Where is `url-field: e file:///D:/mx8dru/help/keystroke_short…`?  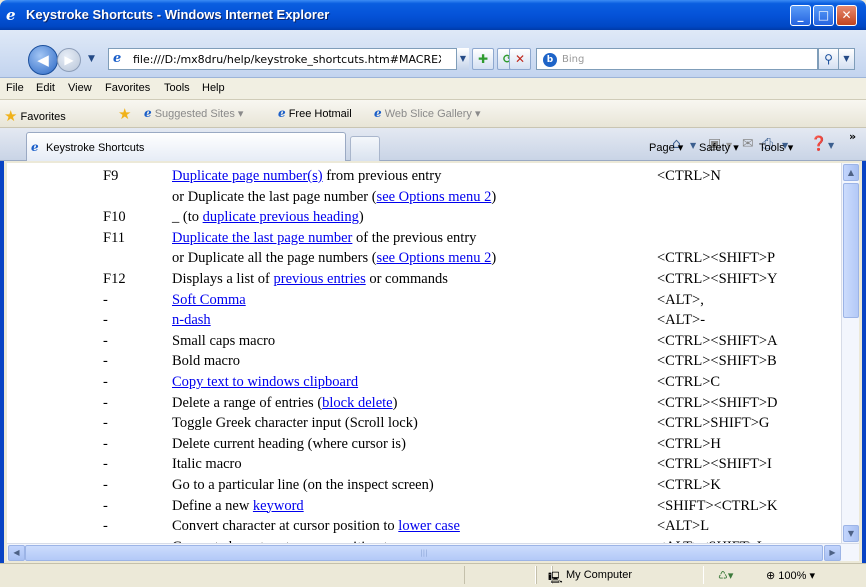
url-field: e file:///D:/mx8dru/help/keystroke_short… is located at coordinates (288, 59).